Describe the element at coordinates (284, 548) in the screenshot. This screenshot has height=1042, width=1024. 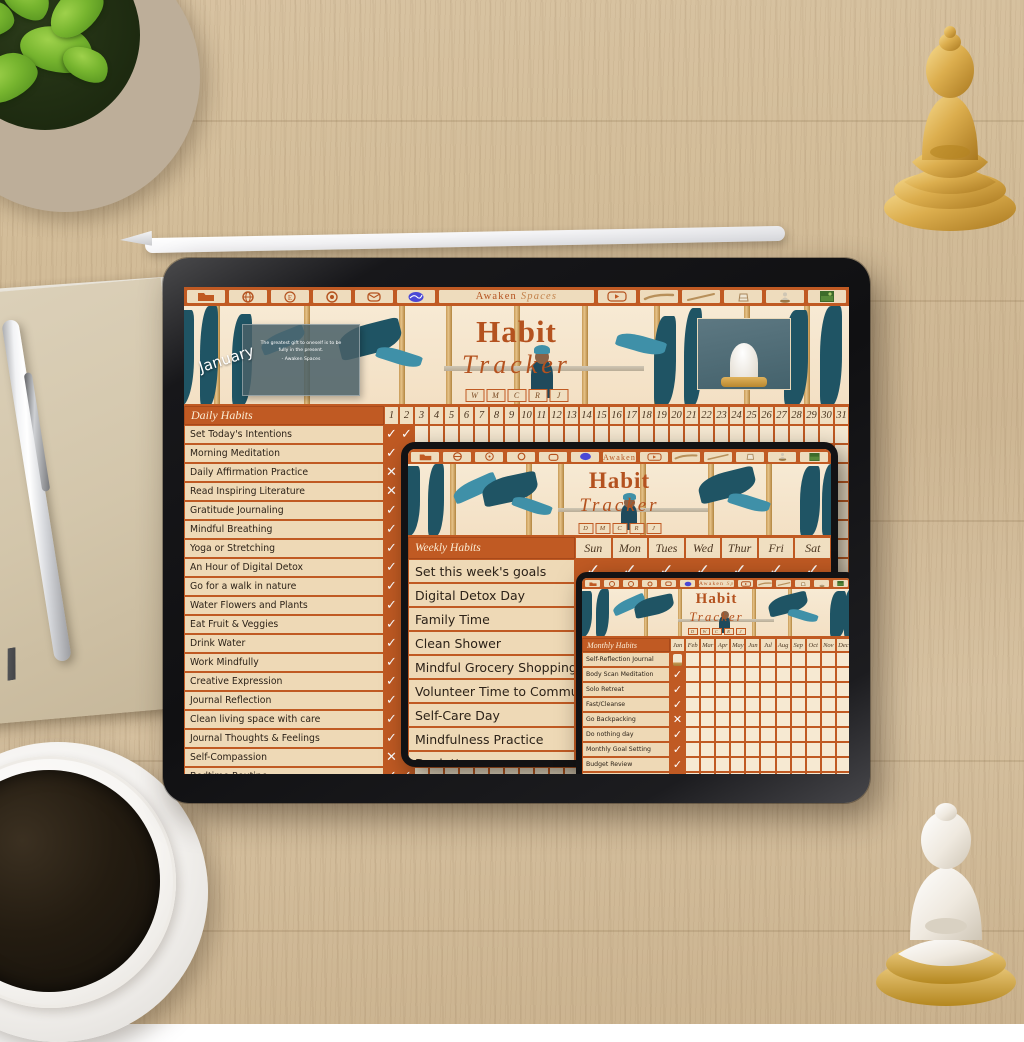
I see `habit-name-cell: Yoga or Stretching` at that location.